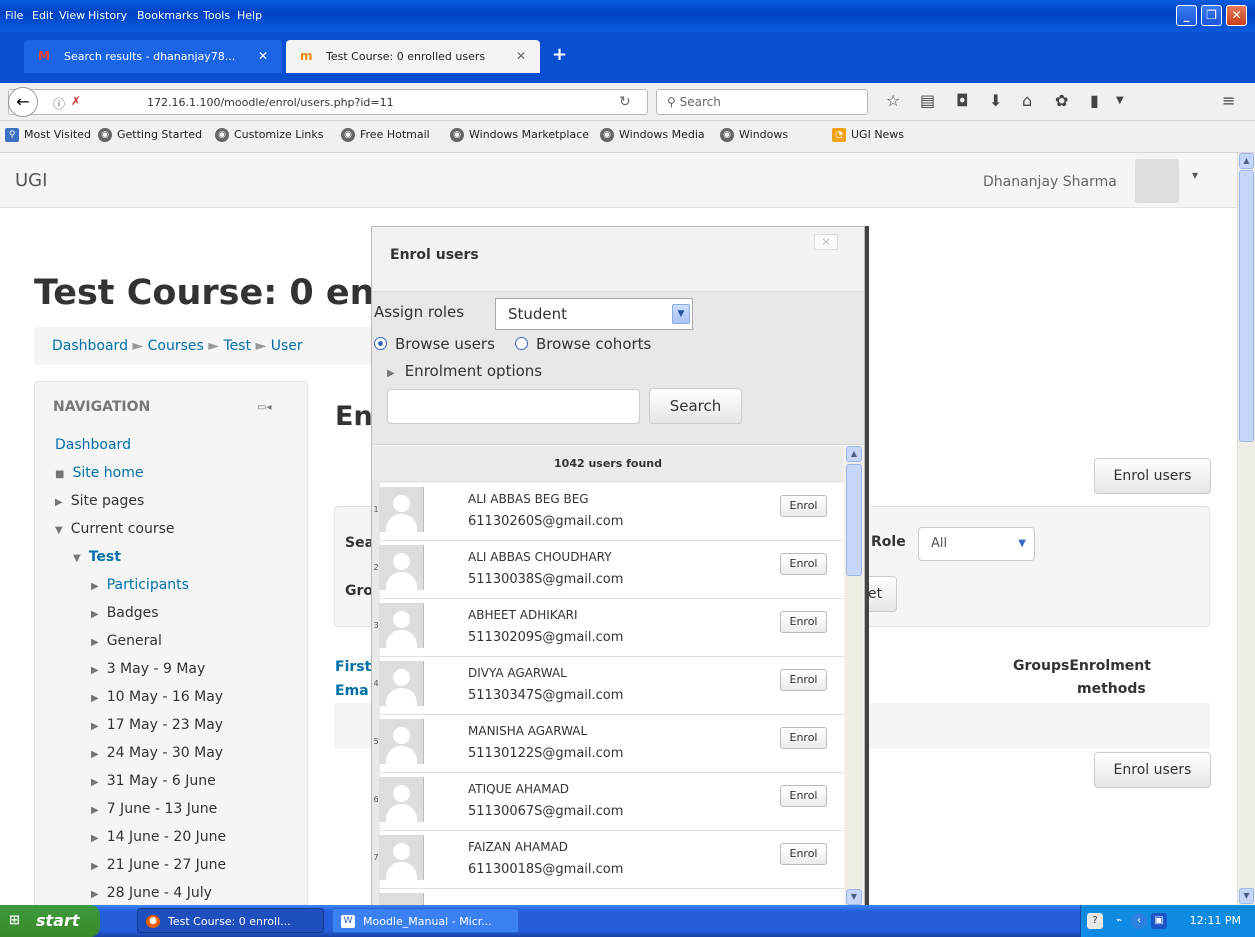 The image size is (1255, 937). Describe the element at coordinates (148, 669) in the screenshot. I see `nav-week-1: ▶ 3 May - 9 May` at that location.